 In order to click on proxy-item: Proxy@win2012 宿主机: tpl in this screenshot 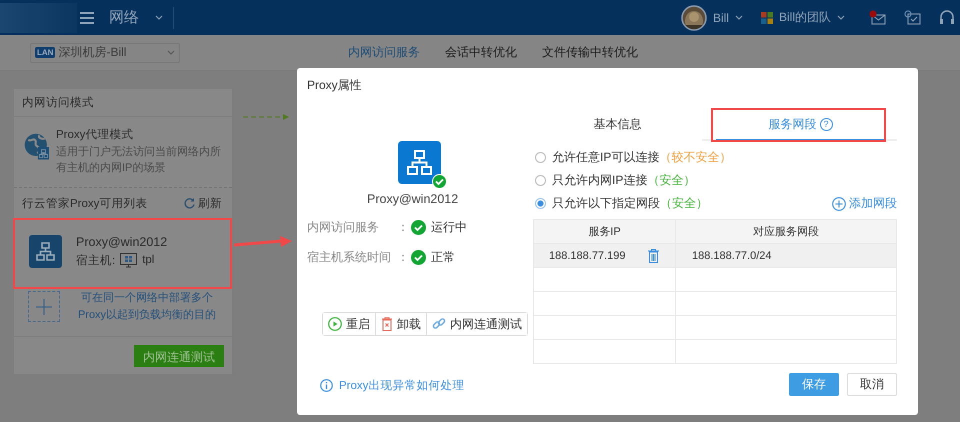, I will do `click(123, 257)`.